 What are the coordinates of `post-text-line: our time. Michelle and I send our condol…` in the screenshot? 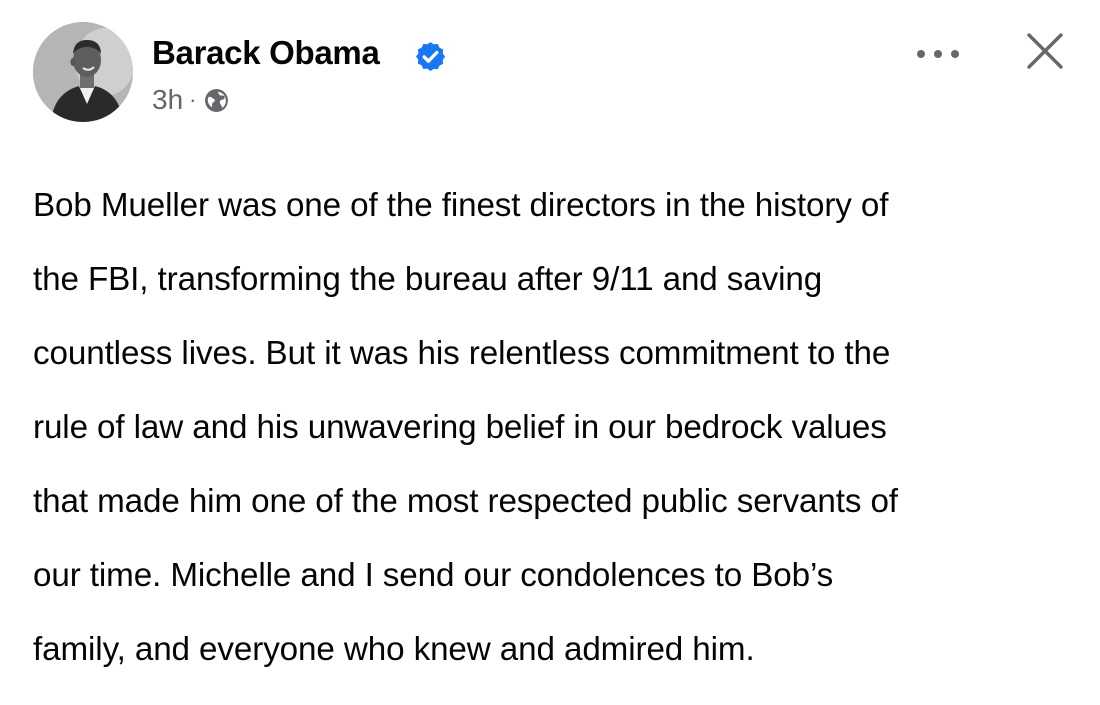 It's located at (433, 575).